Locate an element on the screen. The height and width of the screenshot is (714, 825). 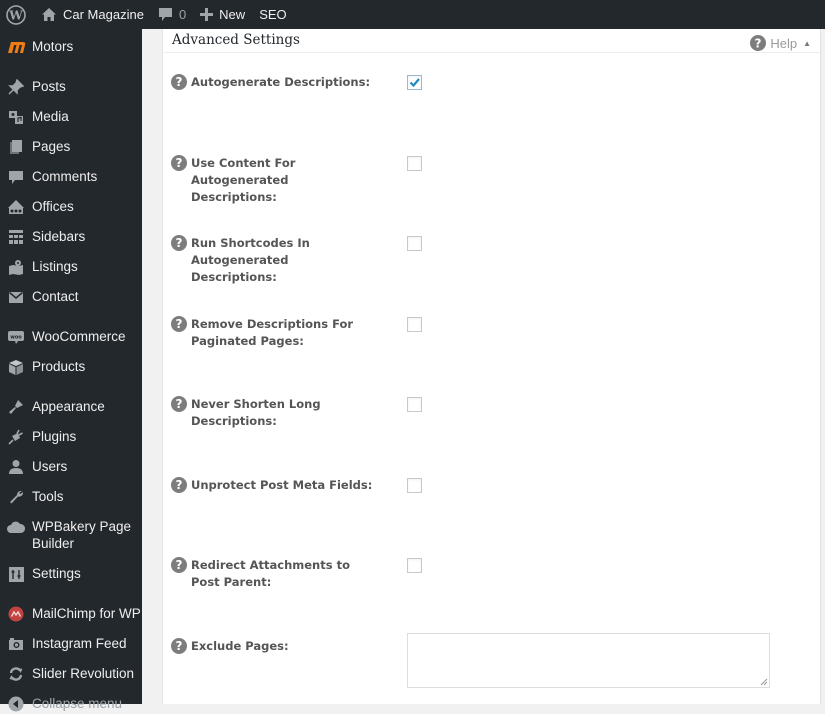
refresh-icon is located at coordinates (16, 674).